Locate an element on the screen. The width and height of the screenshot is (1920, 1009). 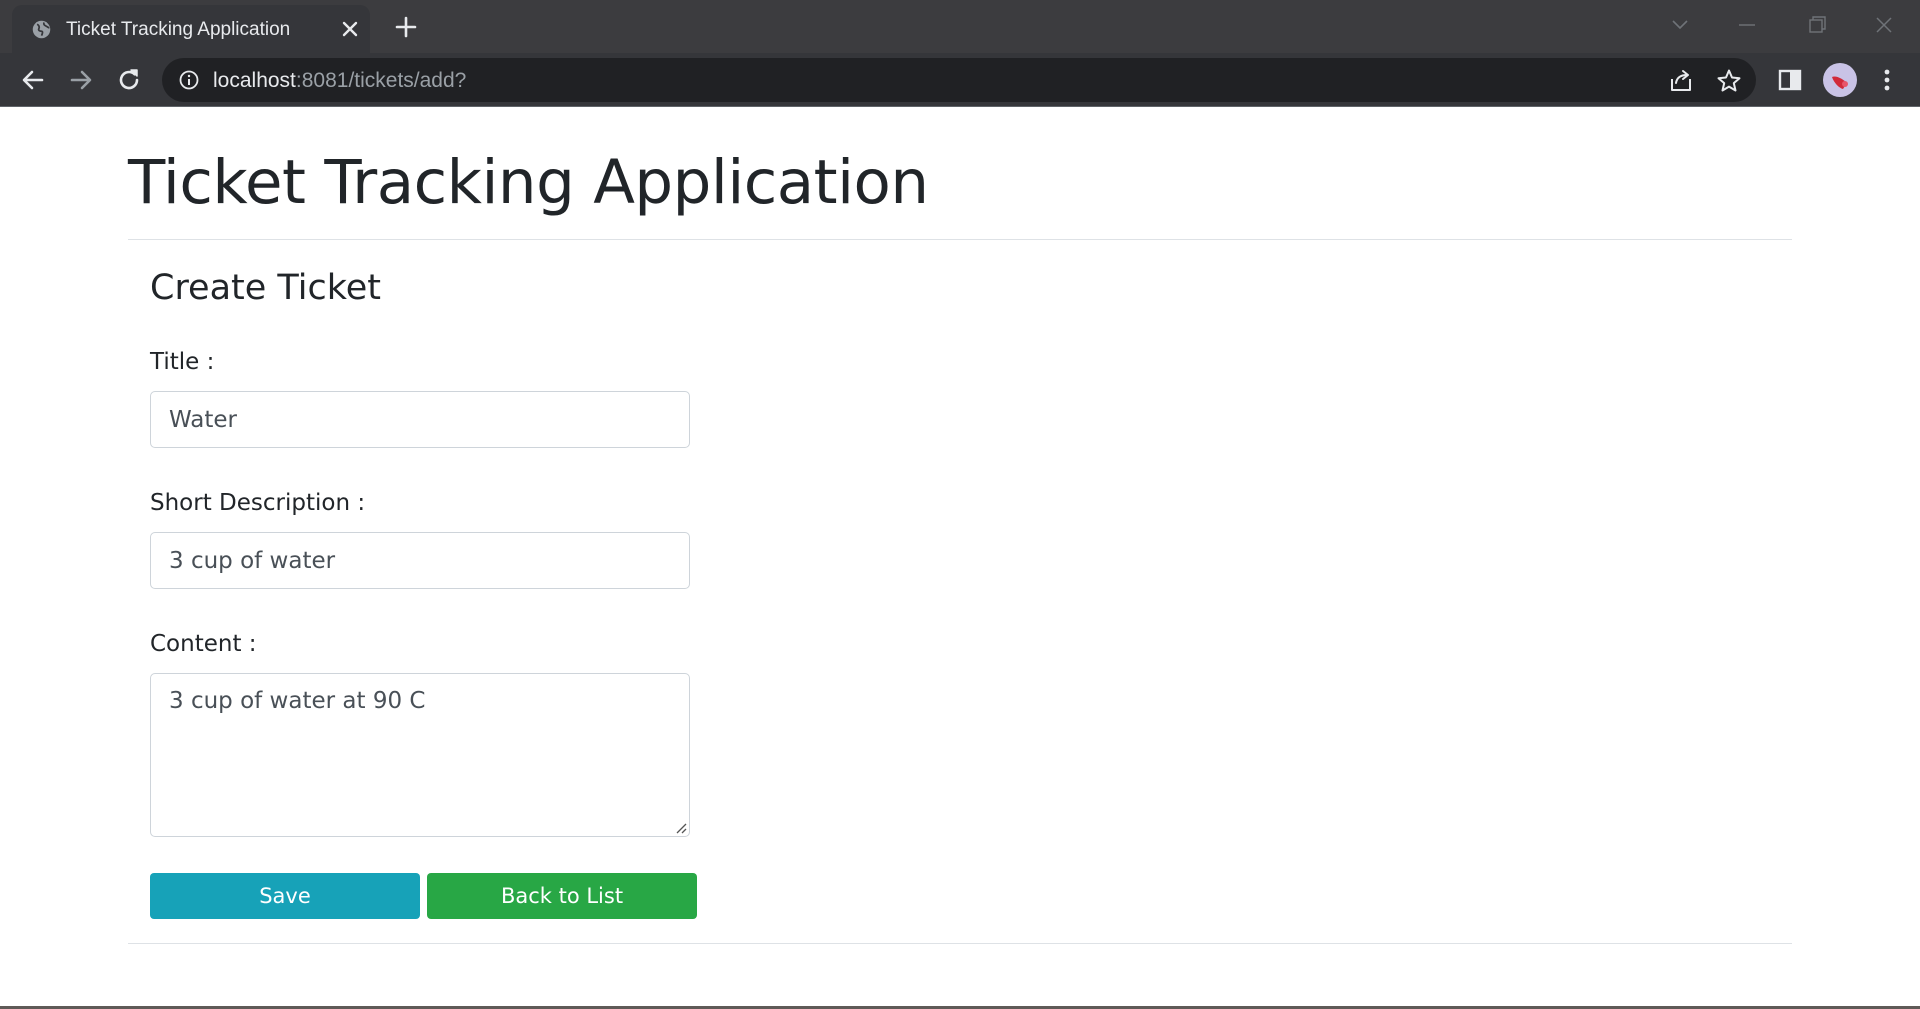
form-title: Create Ticket is located at coordinates (265, 288).